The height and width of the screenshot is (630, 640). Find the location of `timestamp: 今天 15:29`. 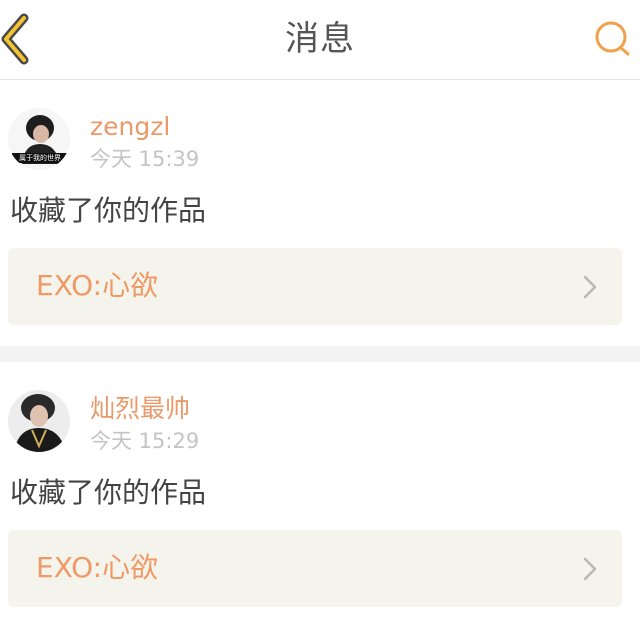

timestamp: 今天 15:29 is located at coordinates (145, 441).